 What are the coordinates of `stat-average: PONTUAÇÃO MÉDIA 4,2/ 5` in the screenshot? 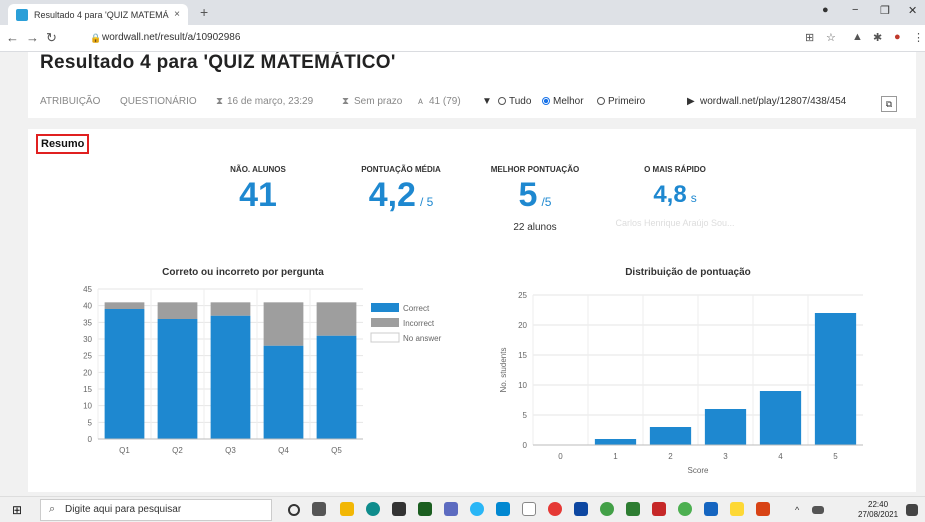 It's located at (401, 192).